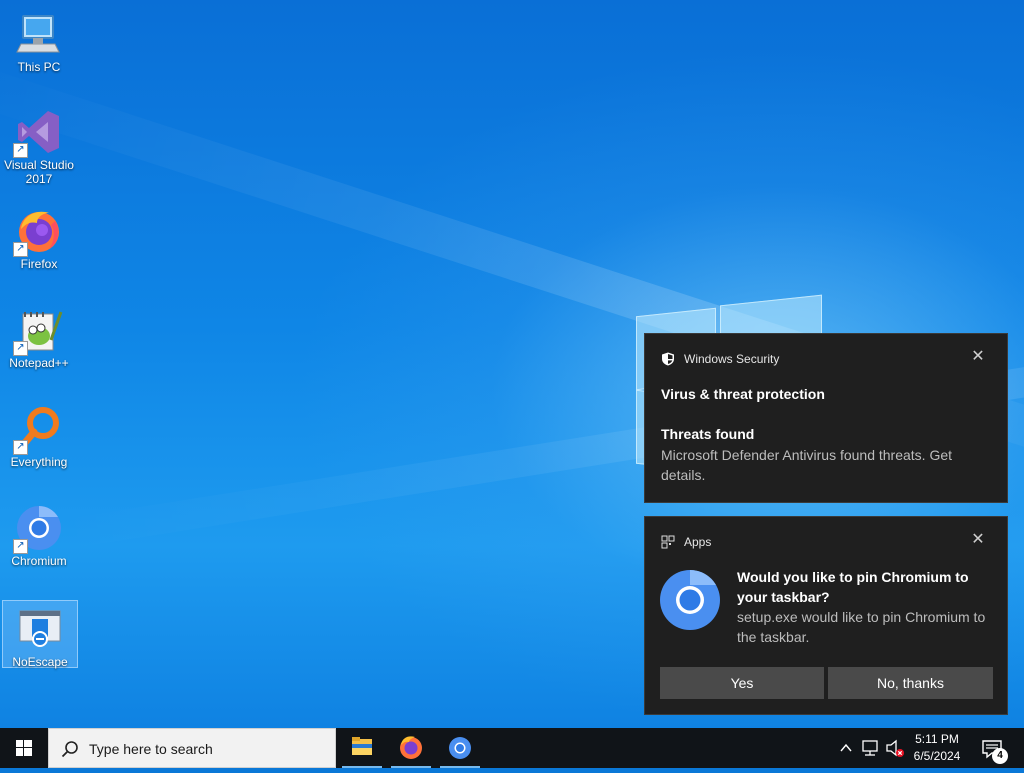 The height and width of the screenshot is (773, 1024). I want to click on desktop-icon-visual-studio: ↗ Visual Studio 2017, so click(39, 145).